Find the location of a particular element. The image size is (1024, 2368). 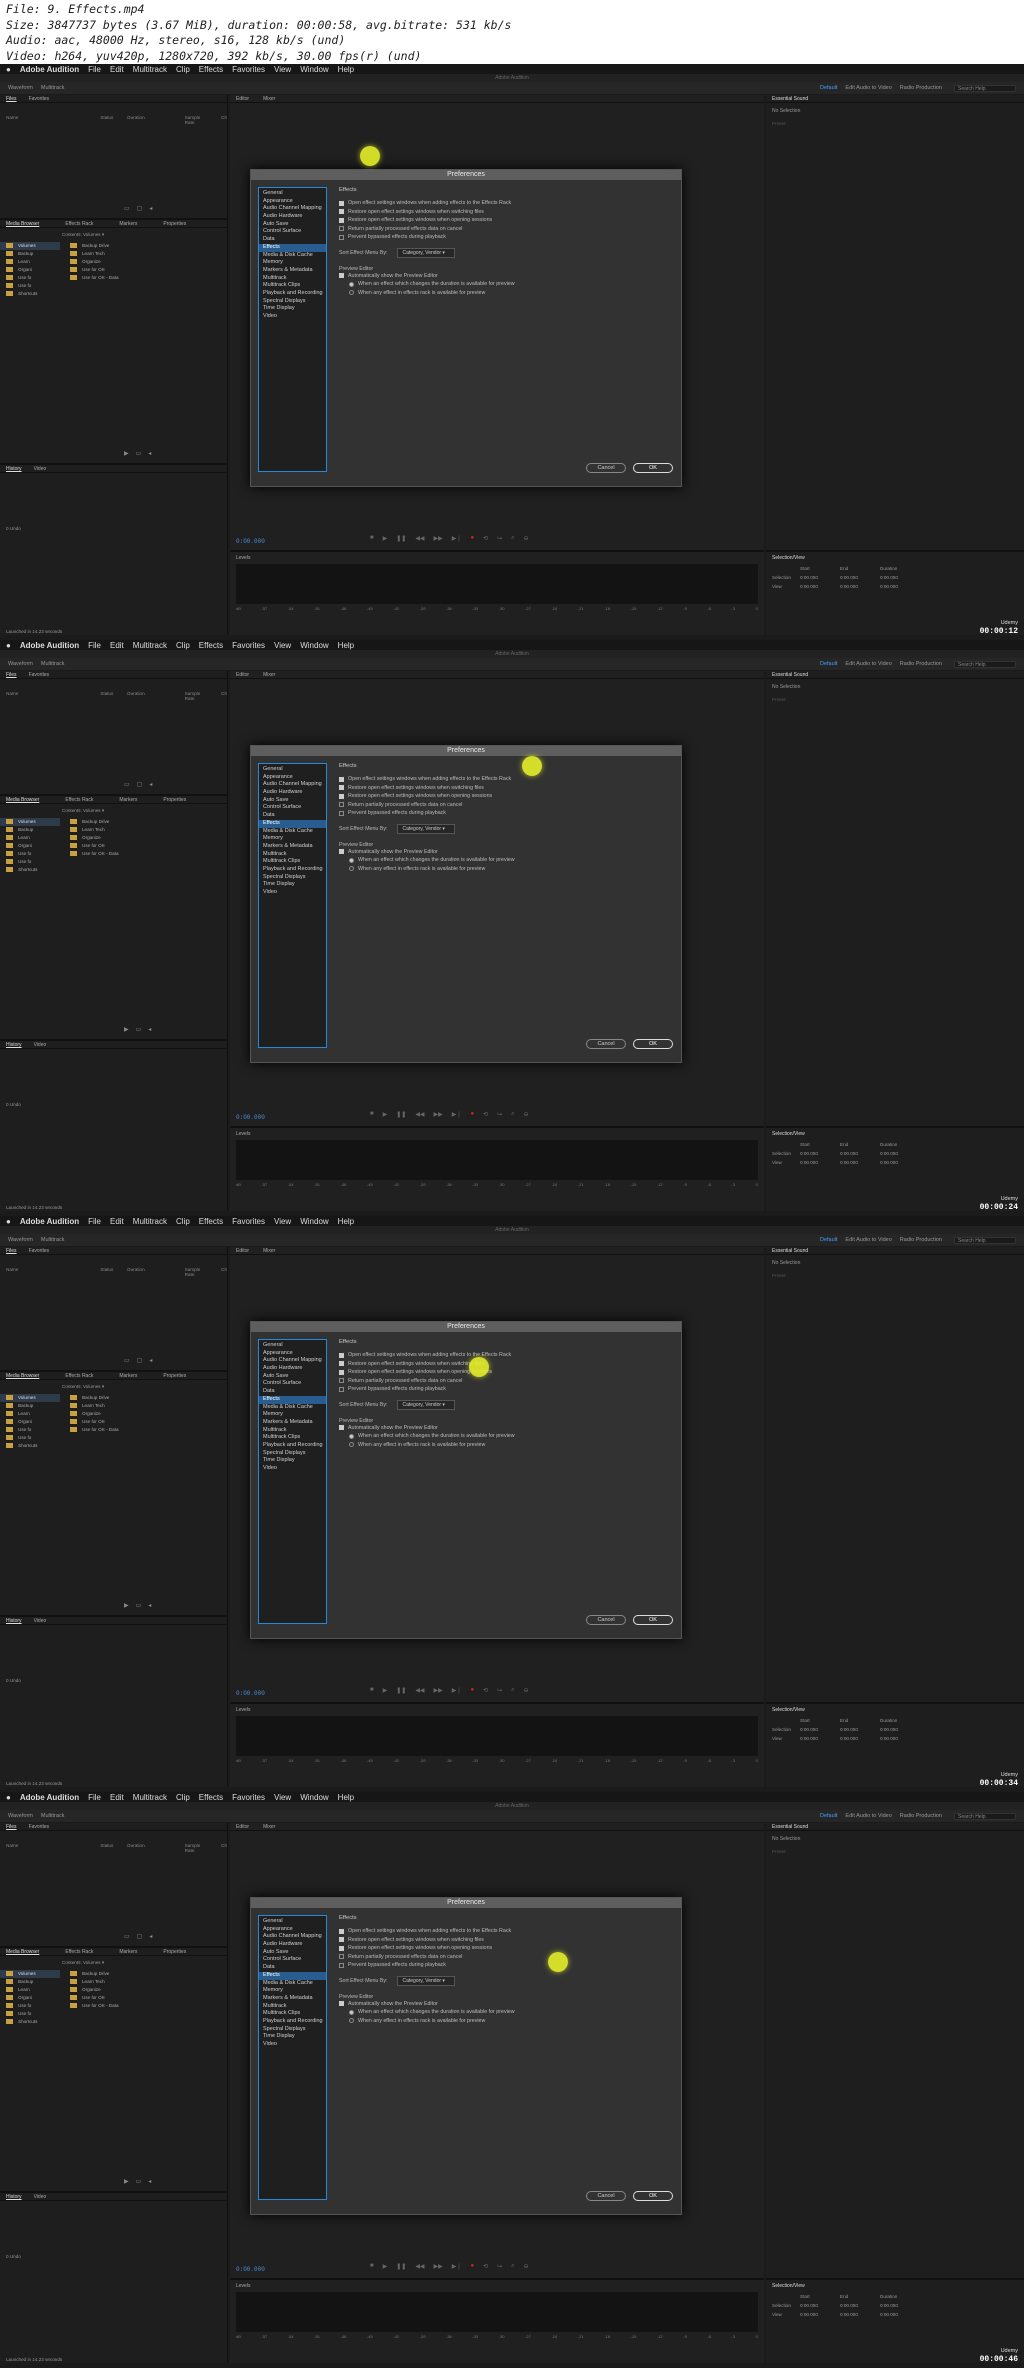

waveform-button: Waveform is located at coordinates (20, 88).